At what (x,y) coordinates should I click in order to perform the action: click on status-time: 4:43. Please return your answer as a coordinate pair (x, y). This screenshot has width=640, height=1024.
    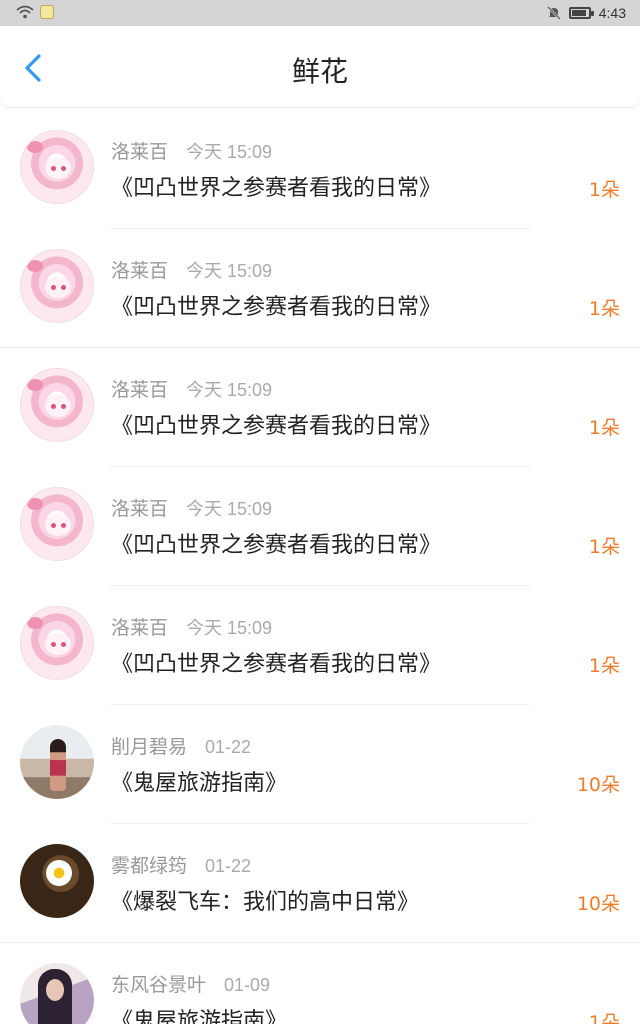
    Looking at the image, I should click on (612, 13).